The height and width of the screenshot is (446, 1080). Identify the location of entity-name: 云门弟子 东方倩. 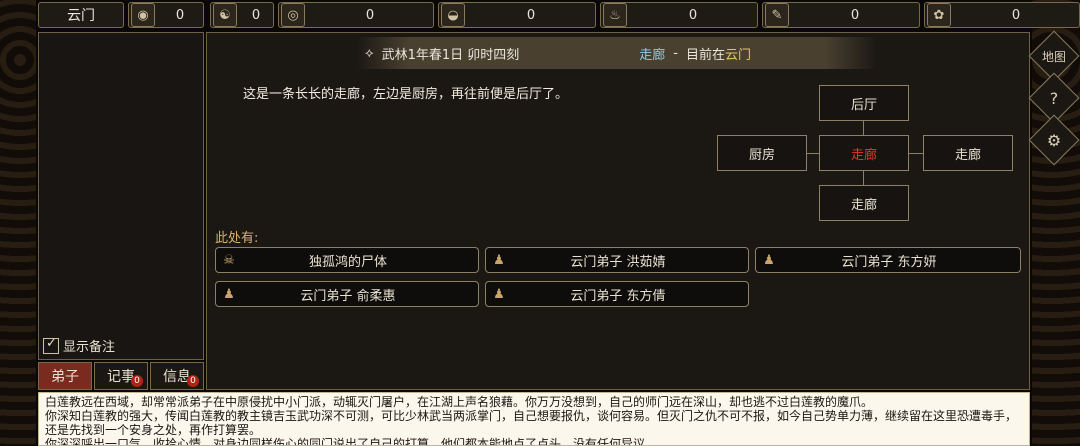
(618, 296).